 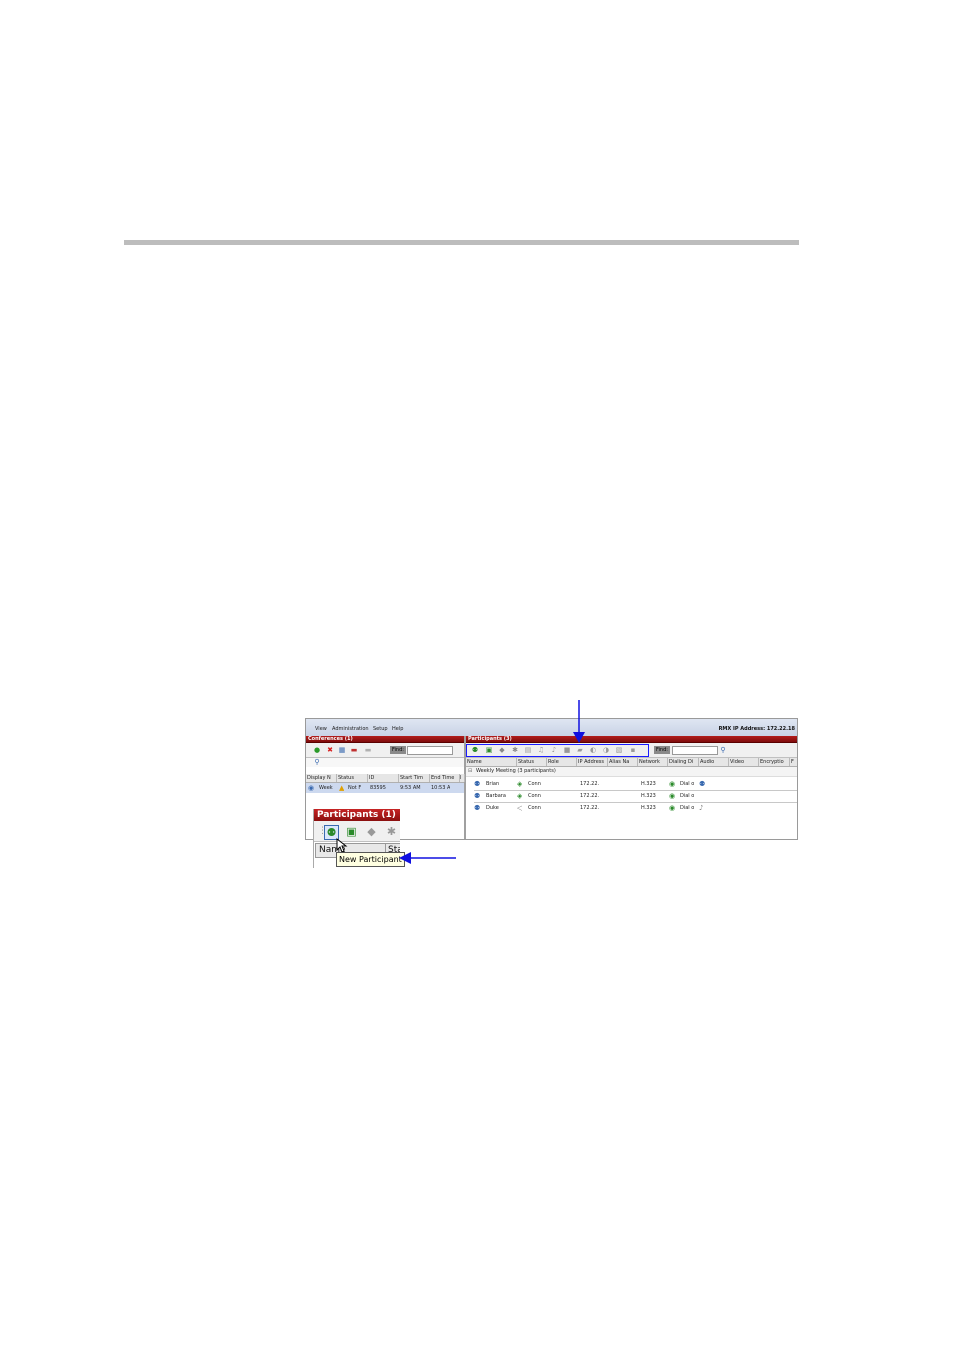 I want to click on volume-icon: ◑, so click(x=606, y=750).